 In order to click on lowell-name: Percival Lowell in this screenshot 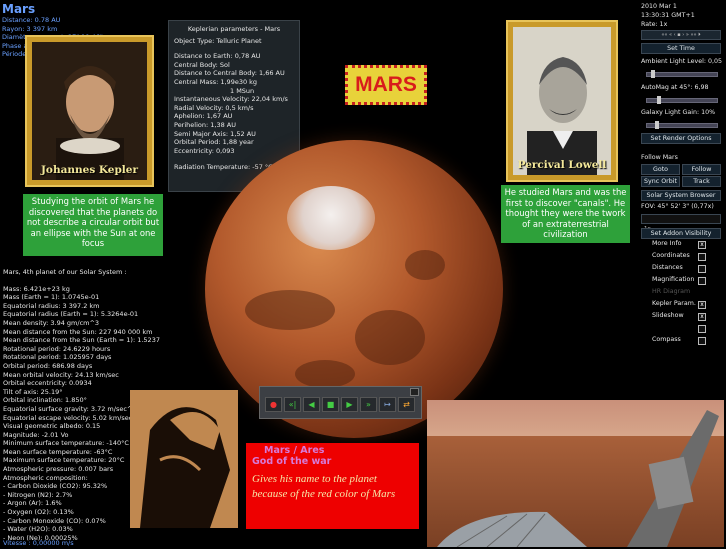, I will do `click(562, 165)`.